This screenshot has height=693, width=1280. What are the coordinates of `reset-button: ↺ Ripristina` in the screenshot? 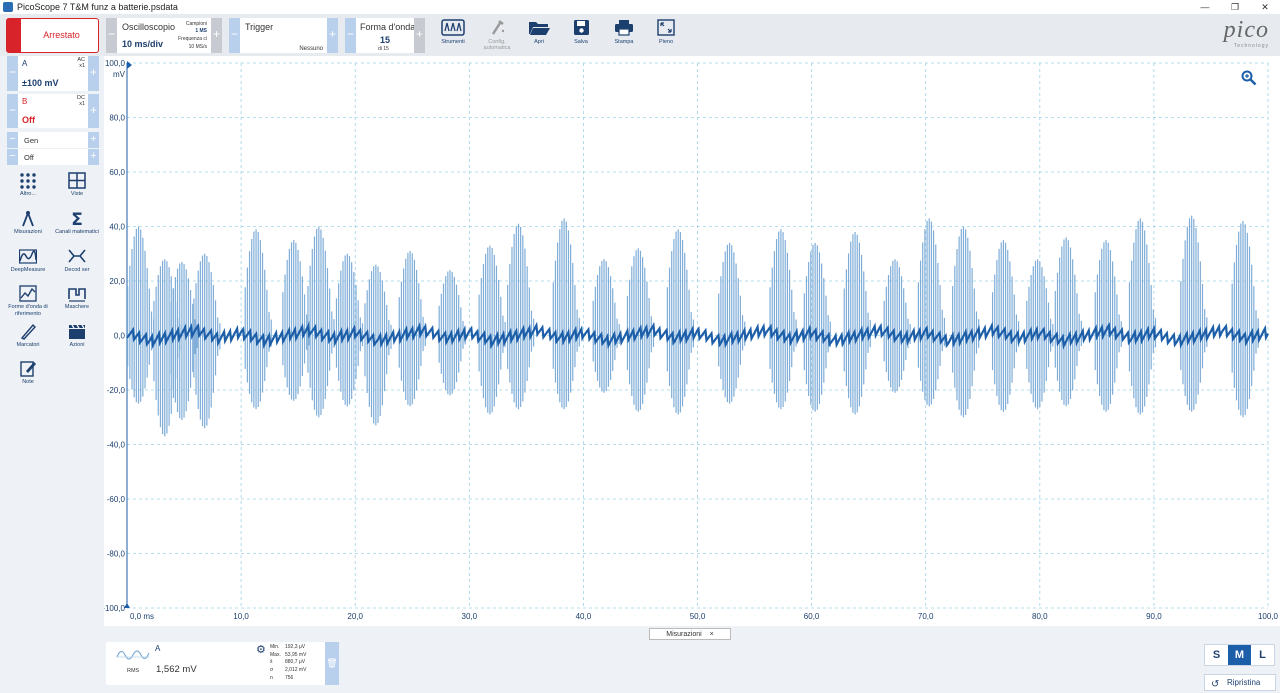 It's located at (1240, 682).